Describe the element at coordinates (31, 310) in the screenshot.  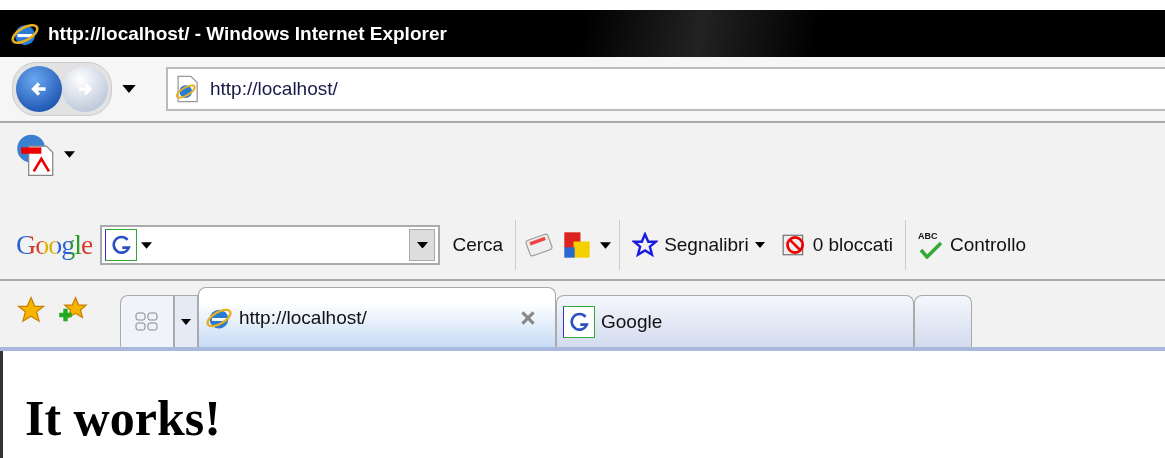
I see `favorites-star-icon` at that location.